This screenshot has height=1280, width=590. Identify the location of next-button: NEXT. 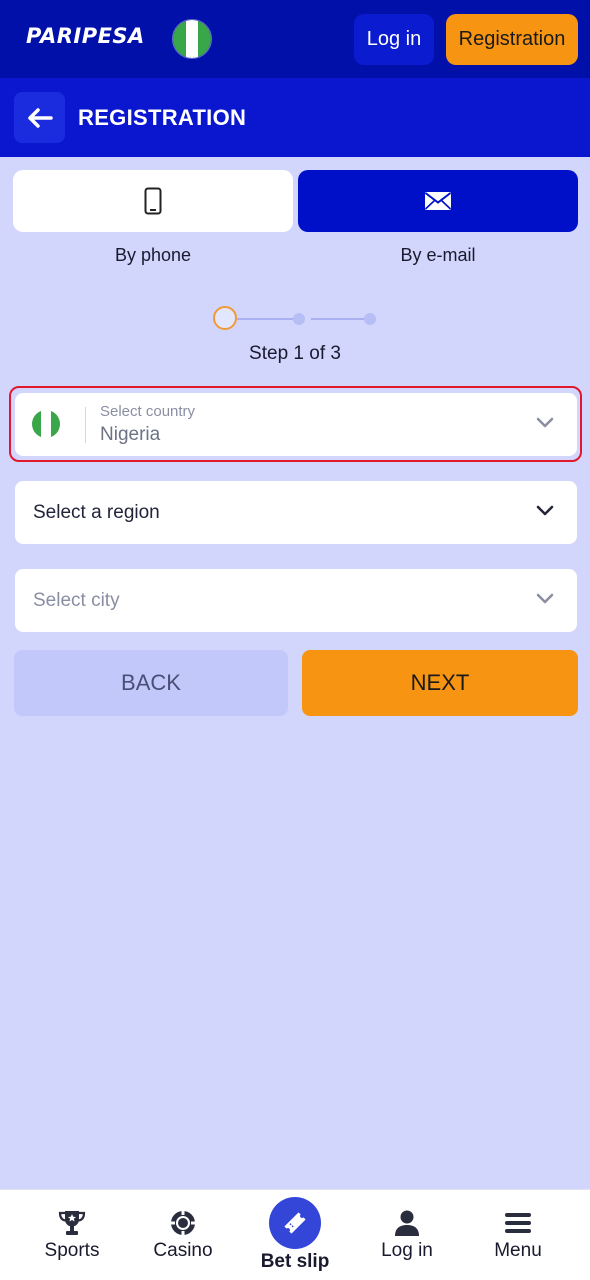
(440, 683).